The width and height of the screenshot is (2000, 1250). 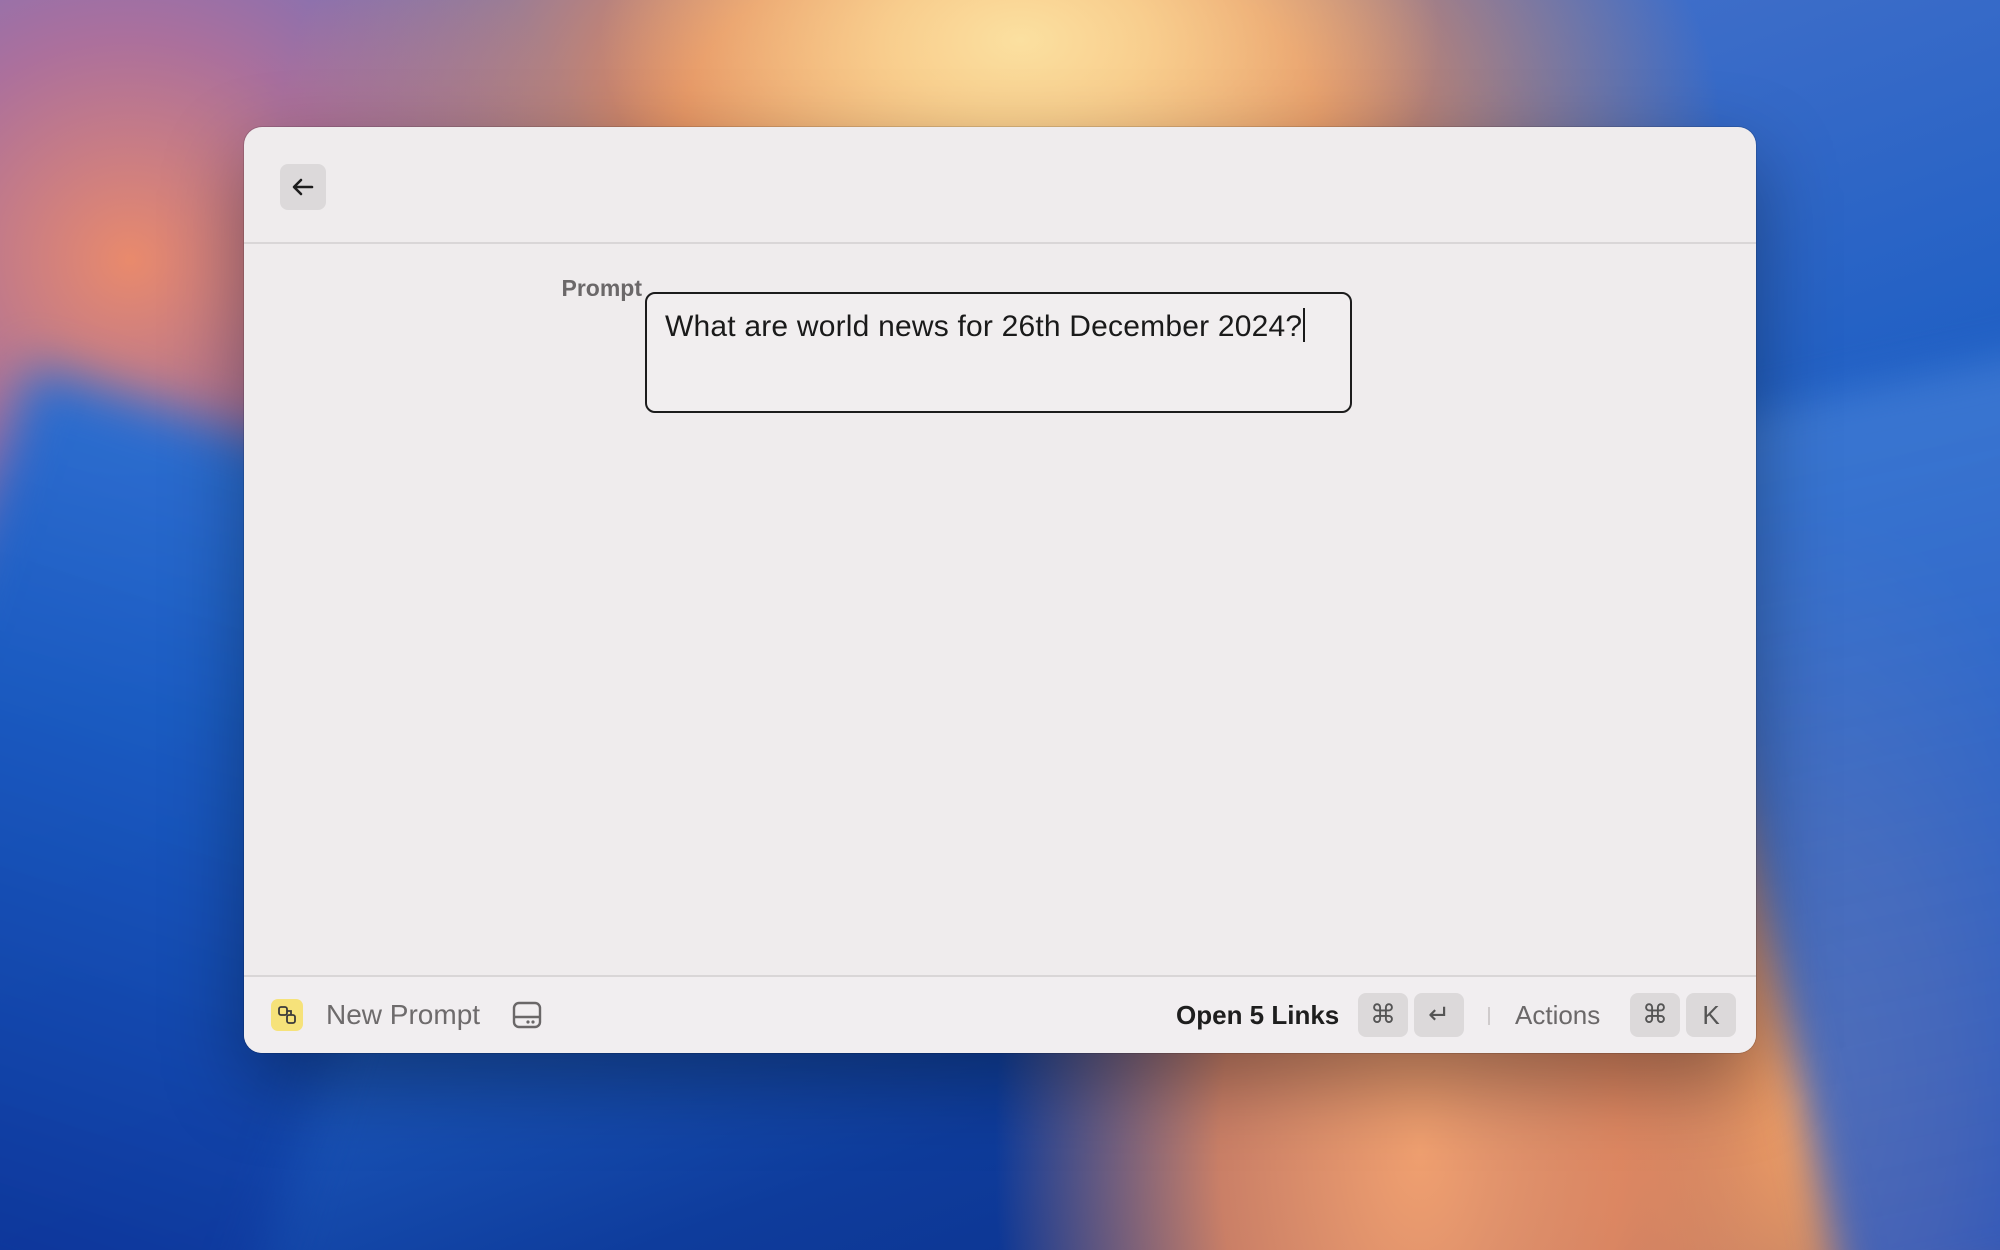 What do you see at coordinates (1000, 185) in the screenshot?
I see `top-bar` at bounding box center [1000, 185].